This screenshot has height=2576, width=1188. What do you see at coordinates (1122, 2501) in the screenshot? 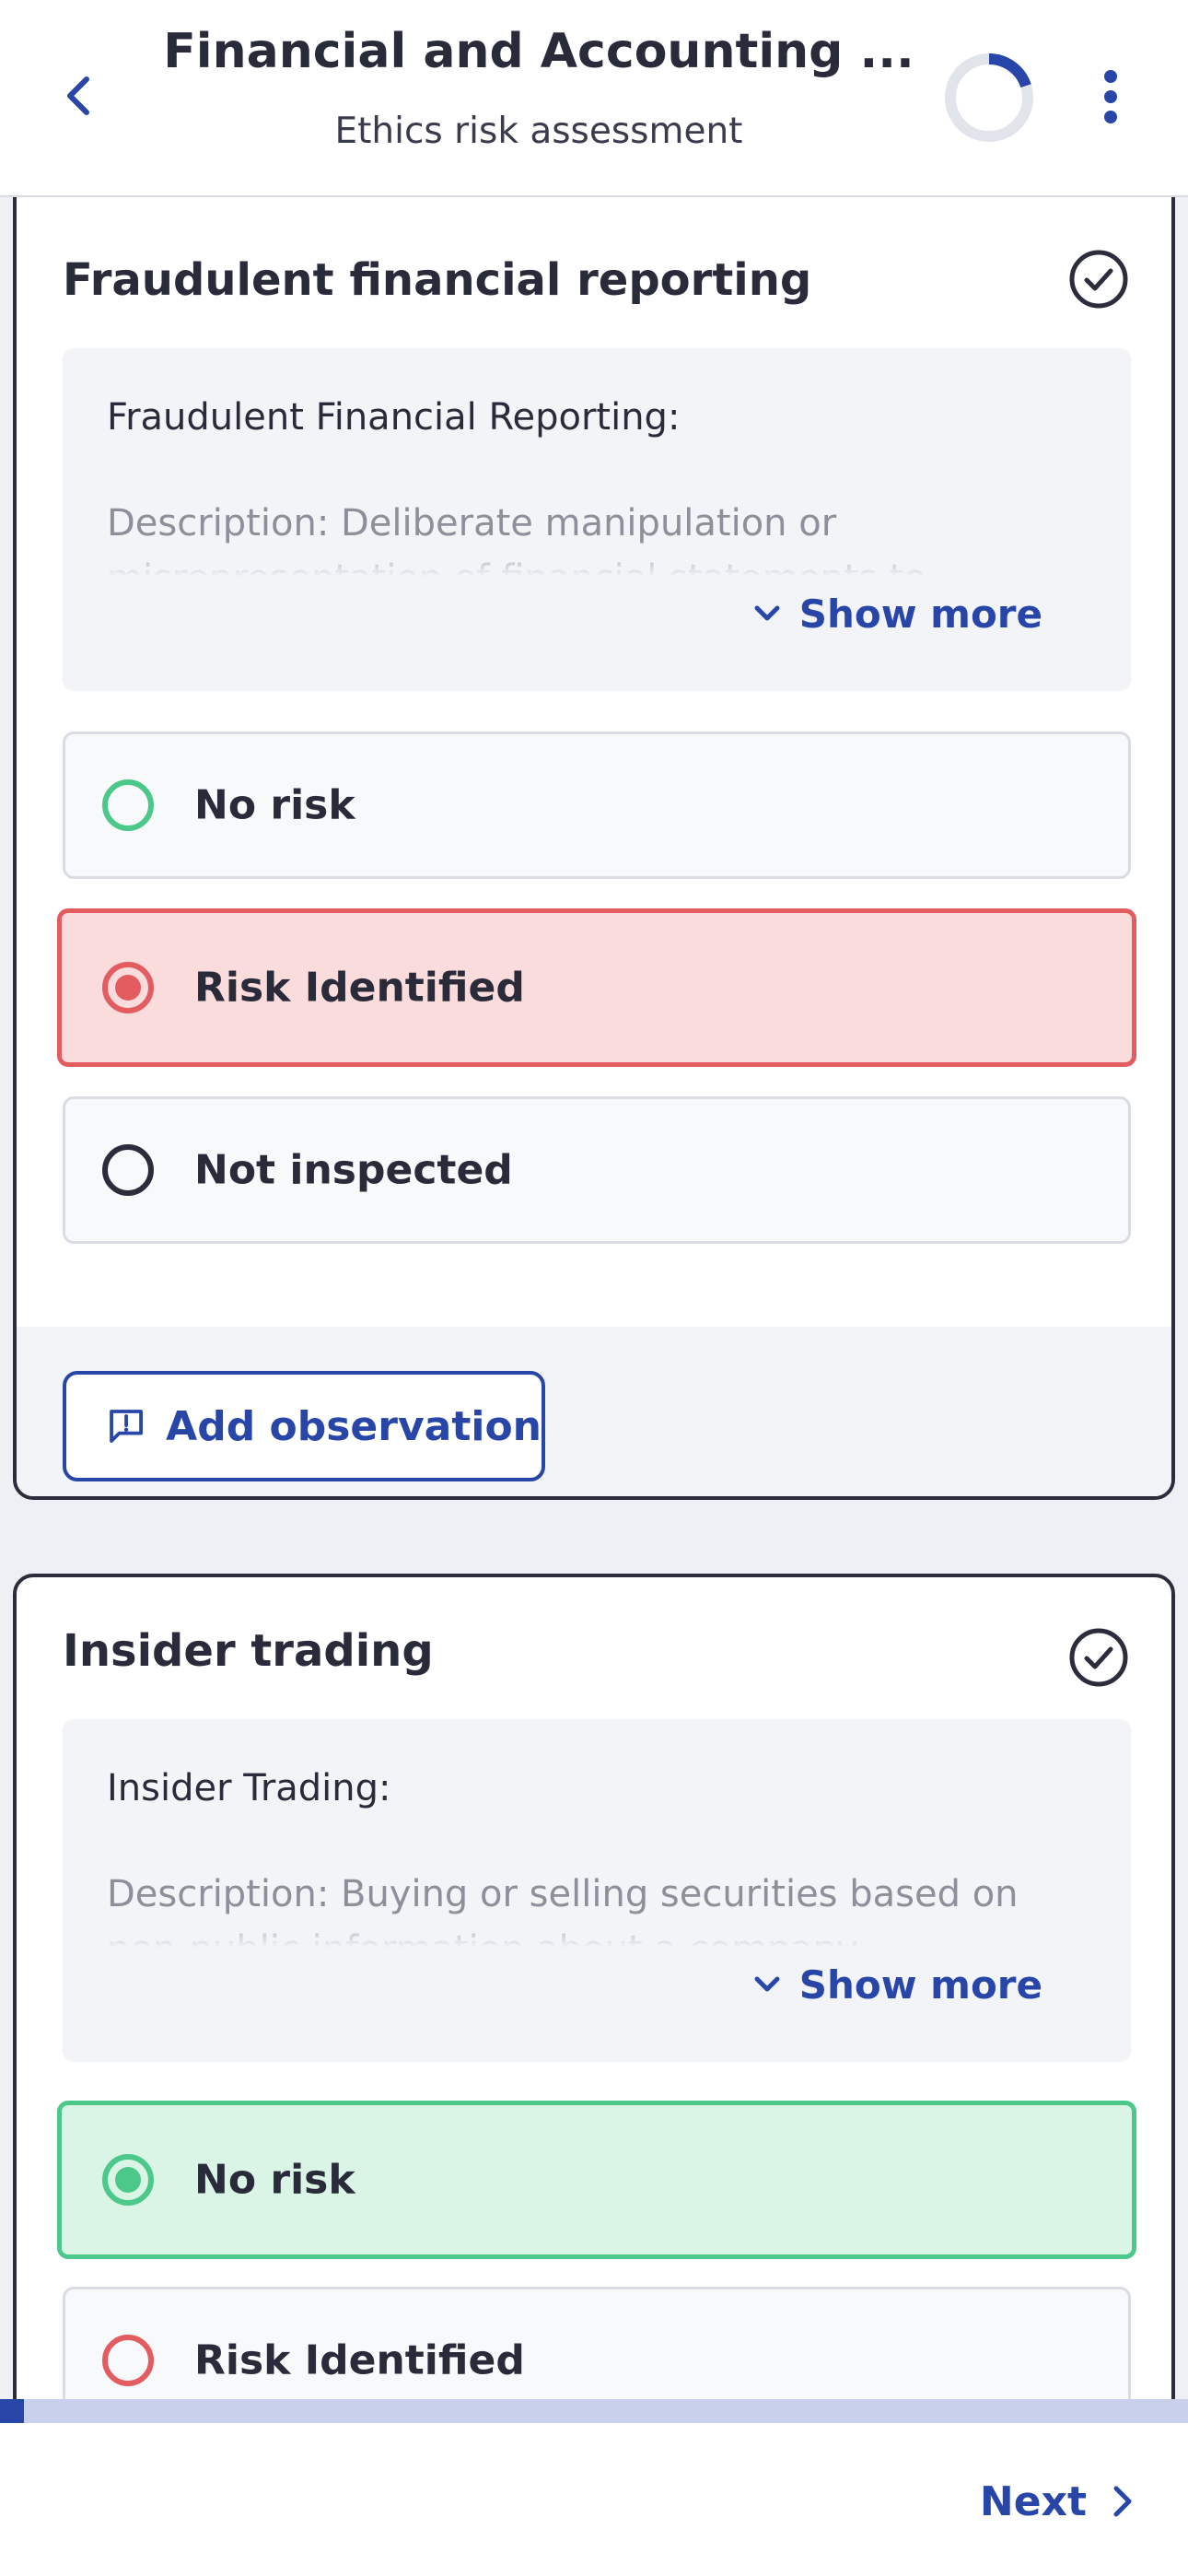
I see `chevron-right-icon` at bounding box center [1122, 2501].